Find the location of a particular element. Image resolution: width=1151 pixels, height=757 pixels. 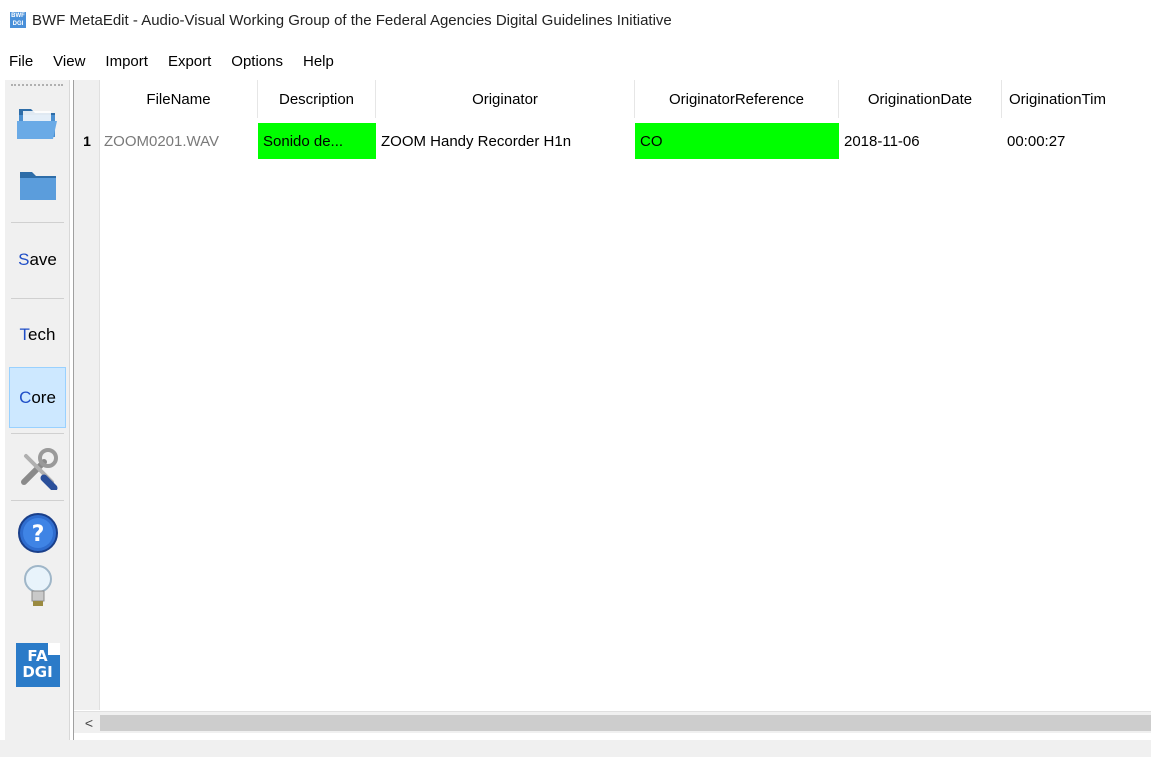

tech-label: Tech is located at coordinates (37, 334).